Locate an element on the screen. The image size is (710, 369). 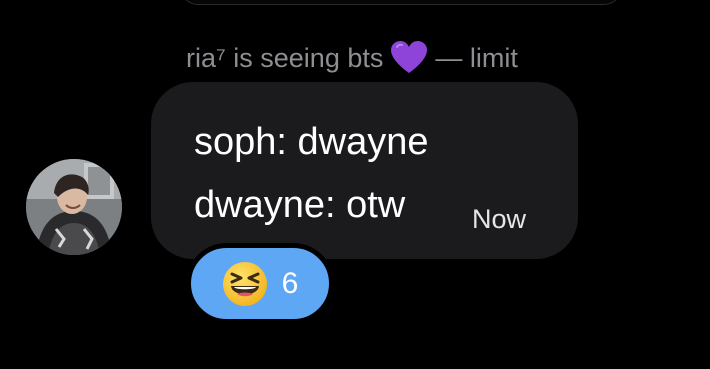
avatar is located at coordinates (74, 207).